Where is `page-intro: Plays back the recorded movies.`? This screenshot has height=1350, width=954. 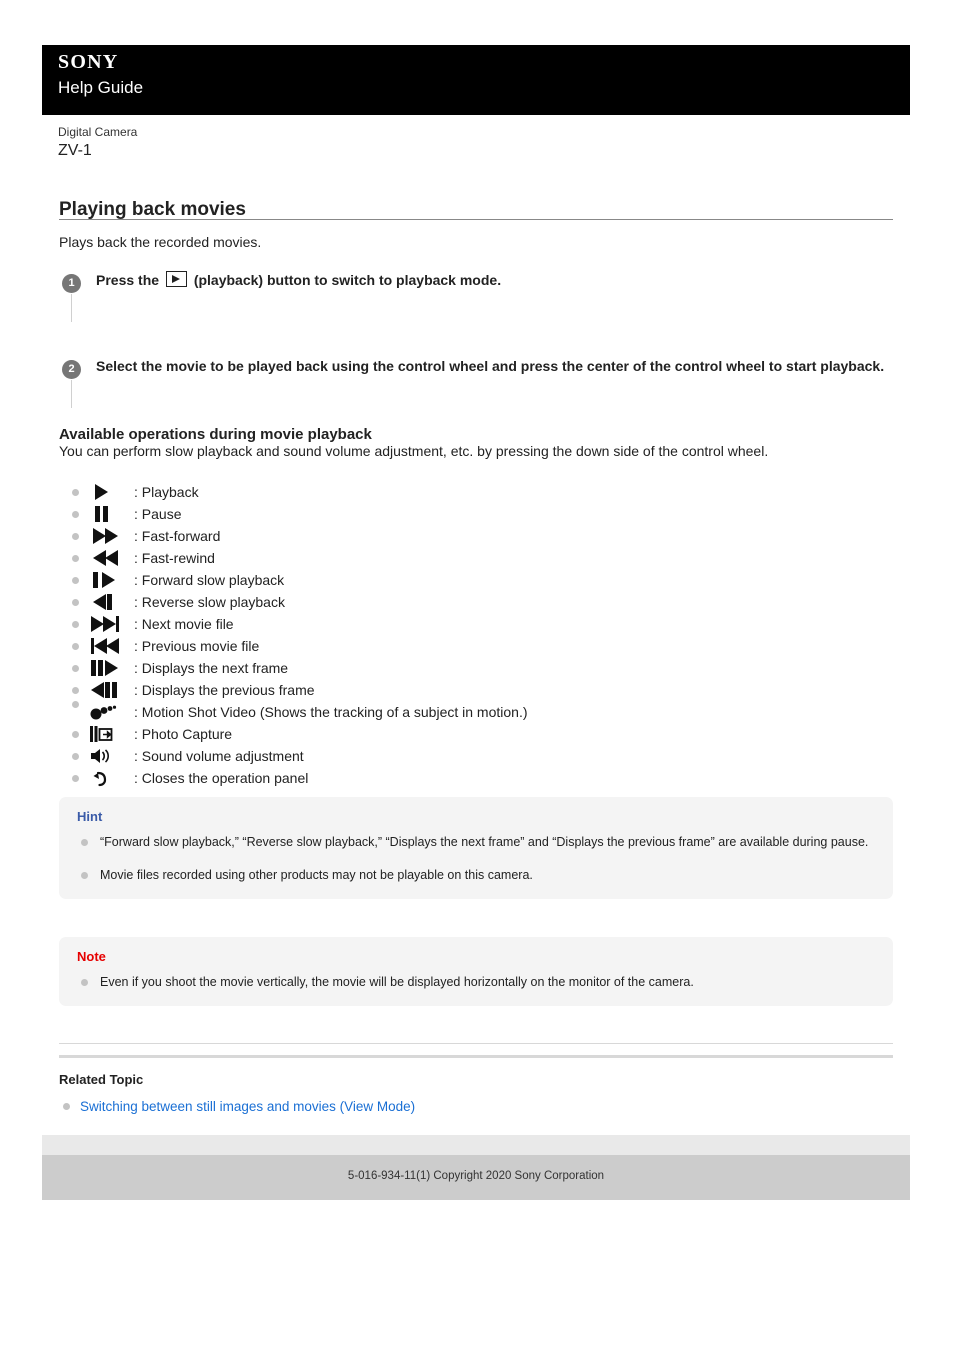
page-intro: Plays back the recorded movies. is located at coordinates (160, 242).